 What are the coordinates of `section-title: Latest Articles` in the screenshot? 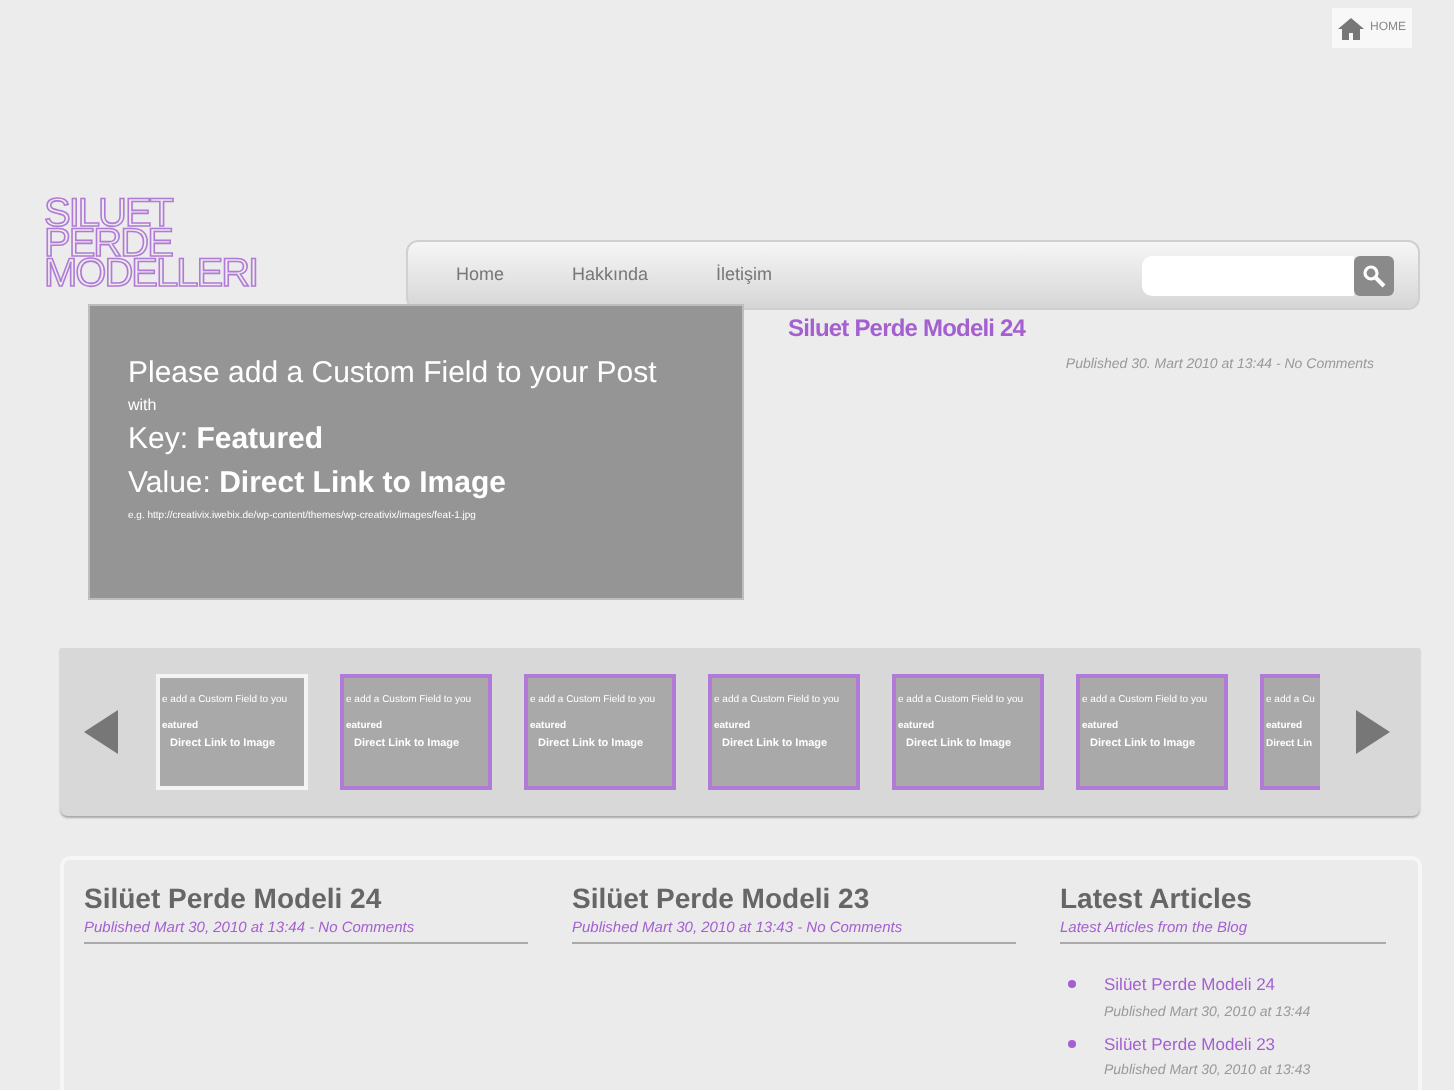 It's located at (1157, 898).